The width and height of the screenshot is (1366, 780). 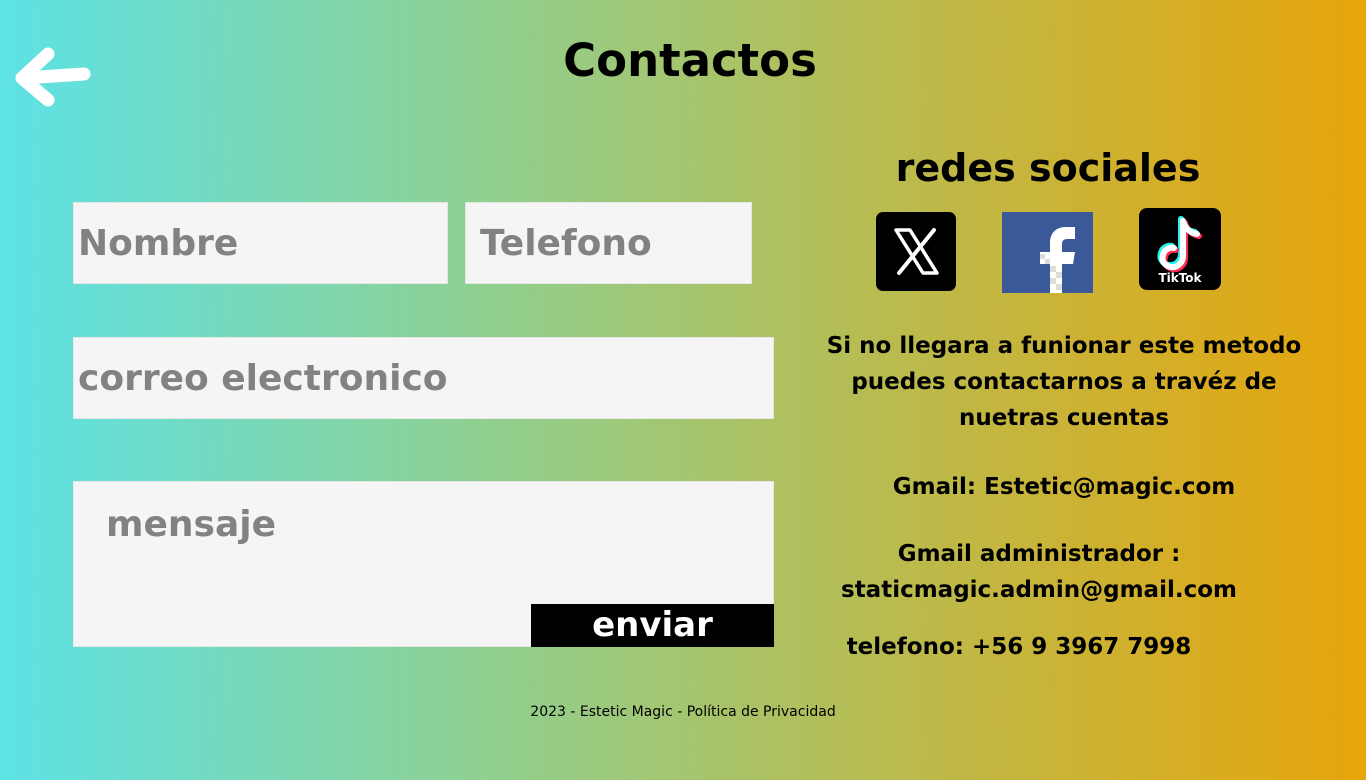 I want to click on page-title: Contactos, so click(x=690, y=60).